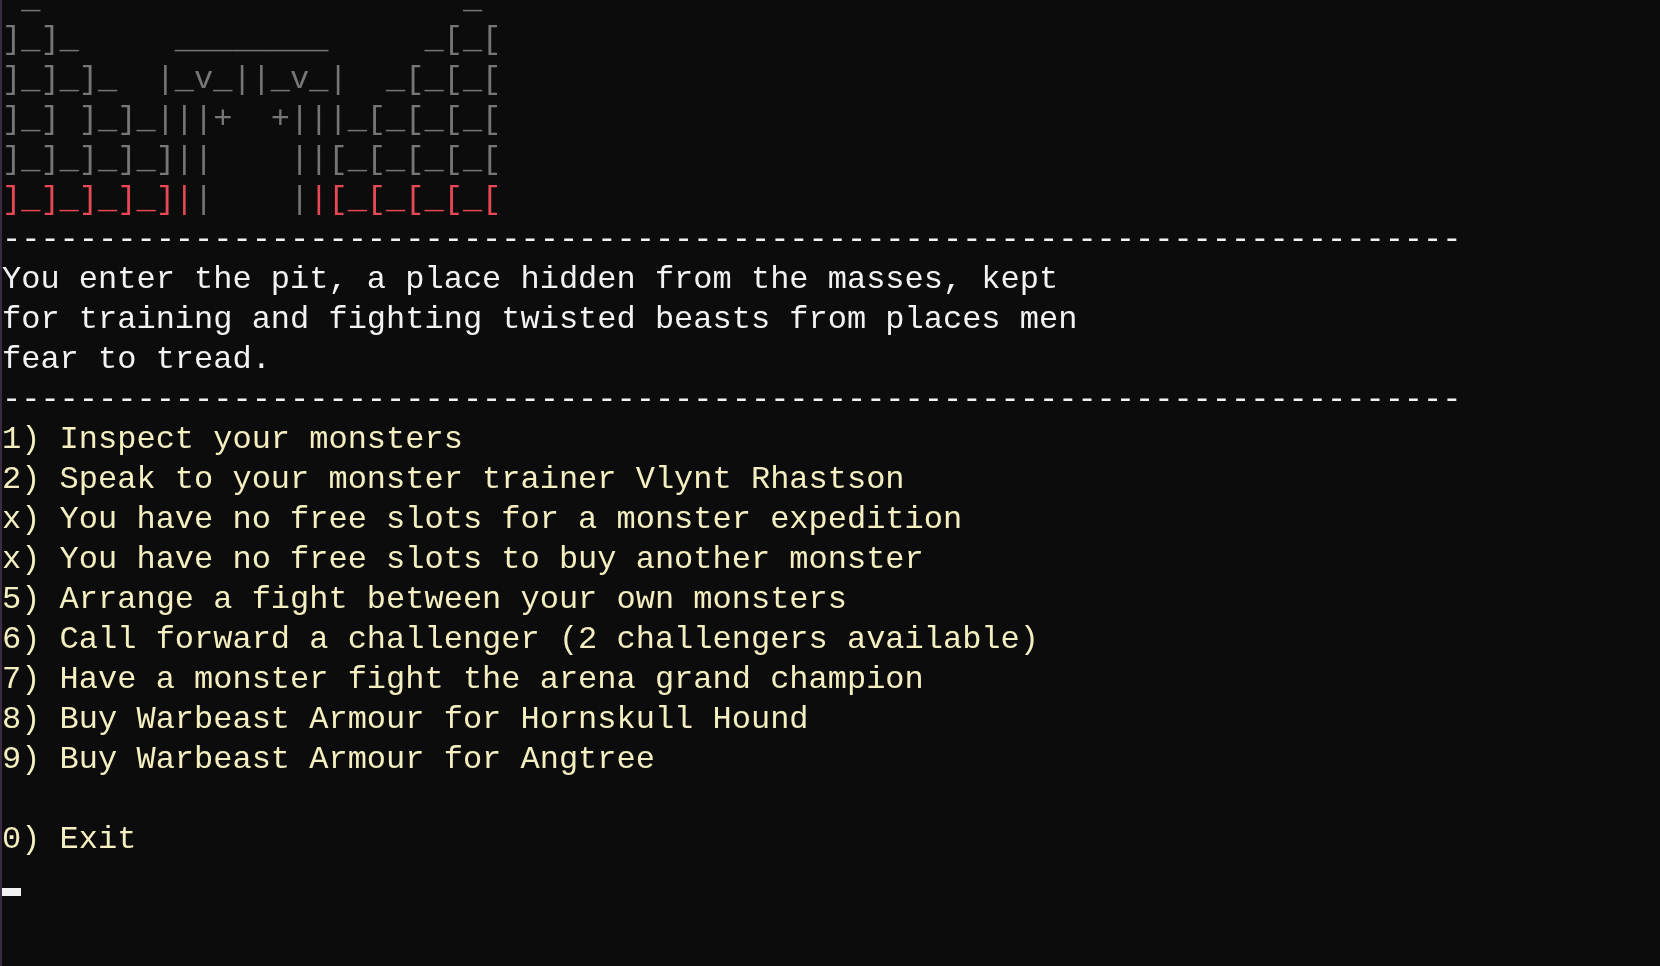 The height and width of the screenshot is (966, 1660). What do you see at coordinates (232, 440) in the screenshot?
I see `menu-option: 1) Inspect your monsters` at bounding box center [232, 440].